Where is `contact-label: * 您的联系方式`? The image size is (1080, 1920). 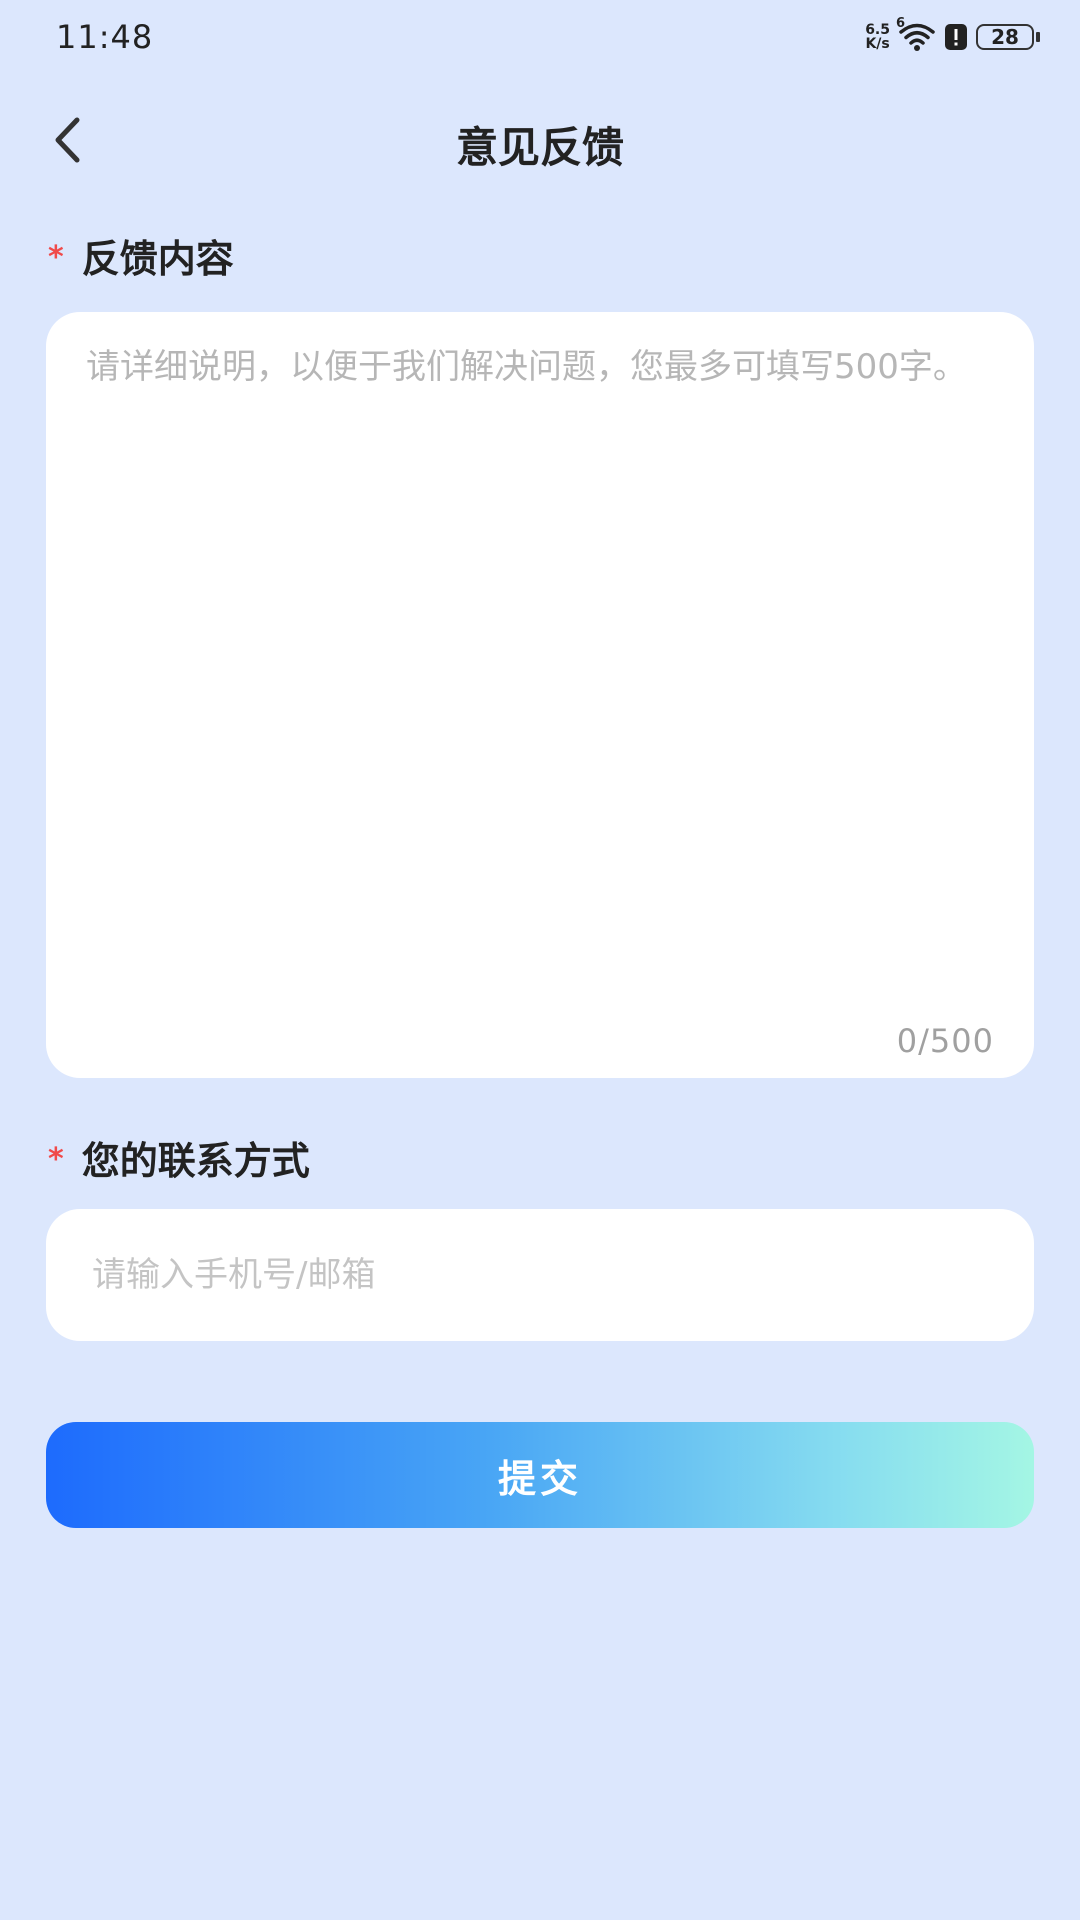 contact-label: * 您的联系方式 is located at coordinates (179, 1157).